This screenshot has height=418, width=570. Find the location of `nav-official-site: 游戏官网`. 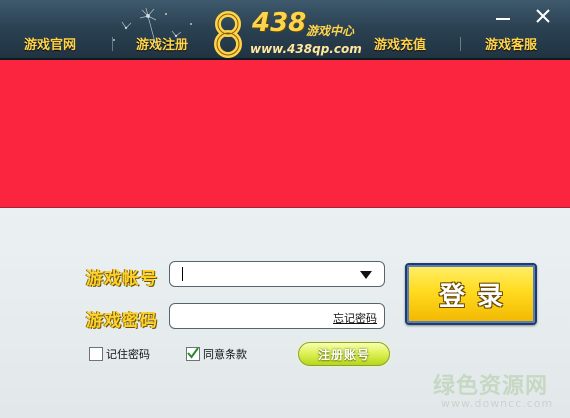

nav-official-site: 游戏官网 is located at coordinates (50, 43).